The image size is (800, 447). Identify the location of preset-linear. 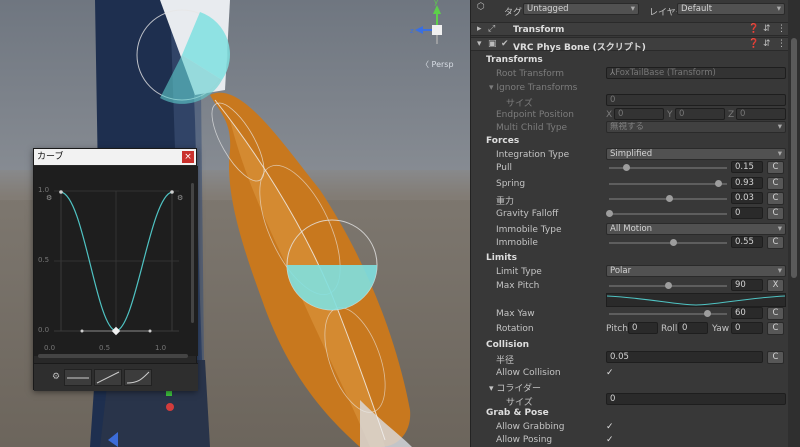
(108, 377).